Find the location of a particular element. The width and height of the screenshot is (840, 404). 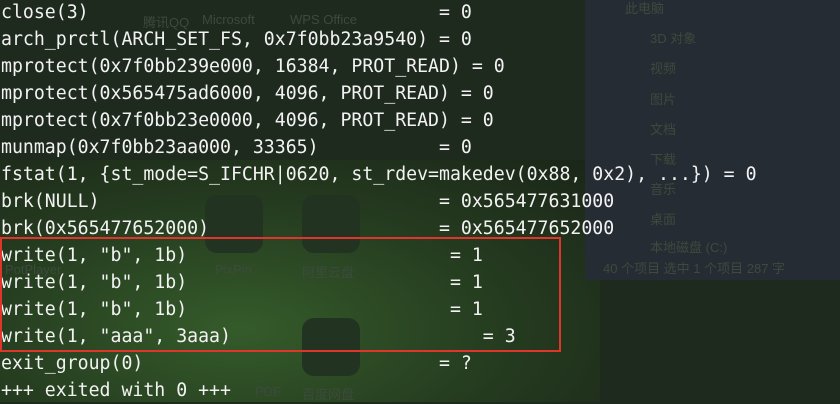

terminal-line: brk(NULL) = 0x565477631000 is located at coordinates (308, 201).